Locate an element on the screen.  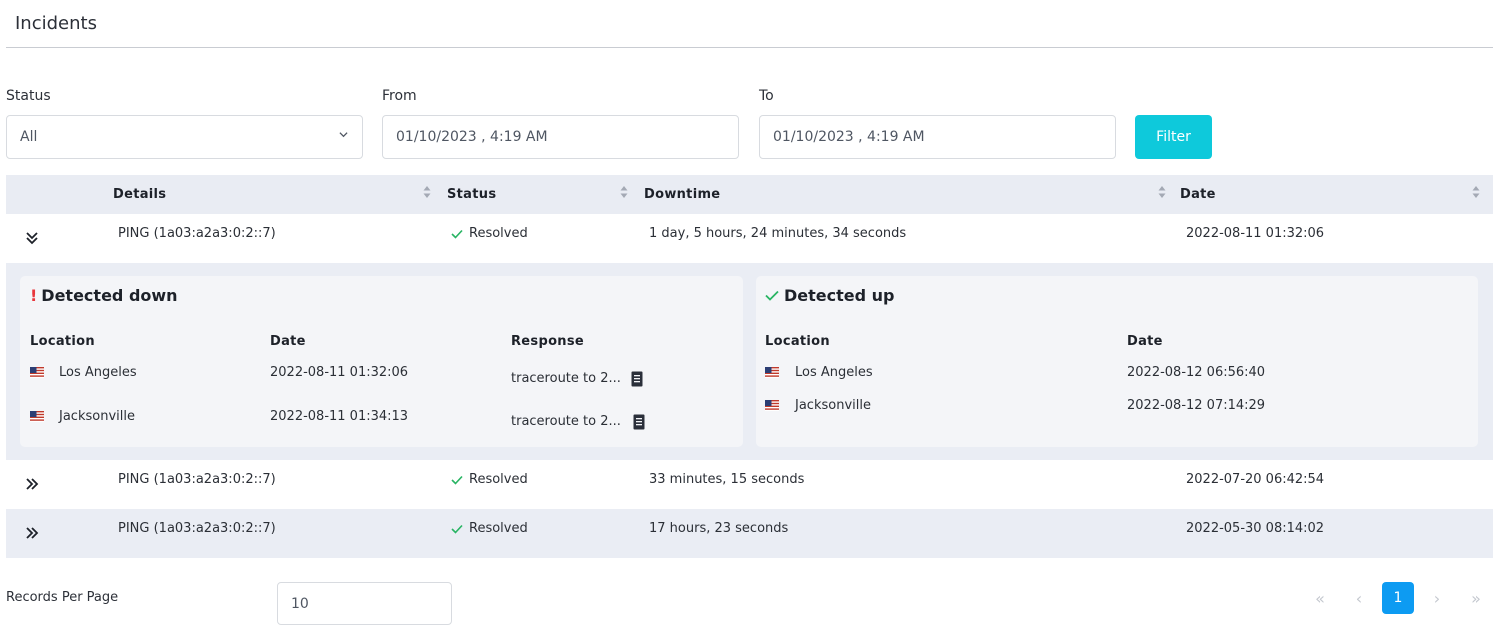
collapse-chevrons-icon is located at coordinates (32, 238).